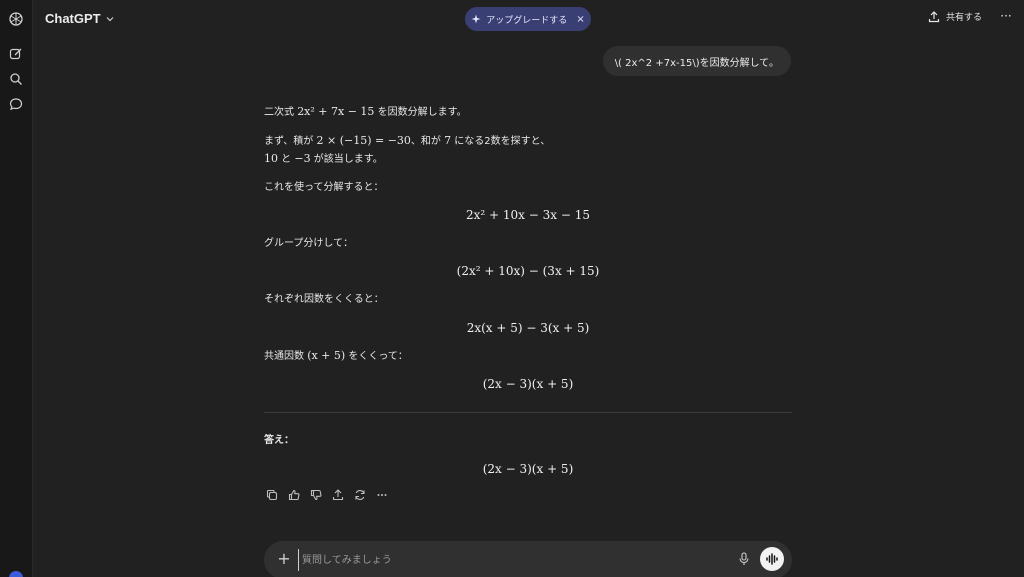  Describe the element at coordinates (271, 158) in the screenshot. I see `step1b-number-a: 10` at that location.